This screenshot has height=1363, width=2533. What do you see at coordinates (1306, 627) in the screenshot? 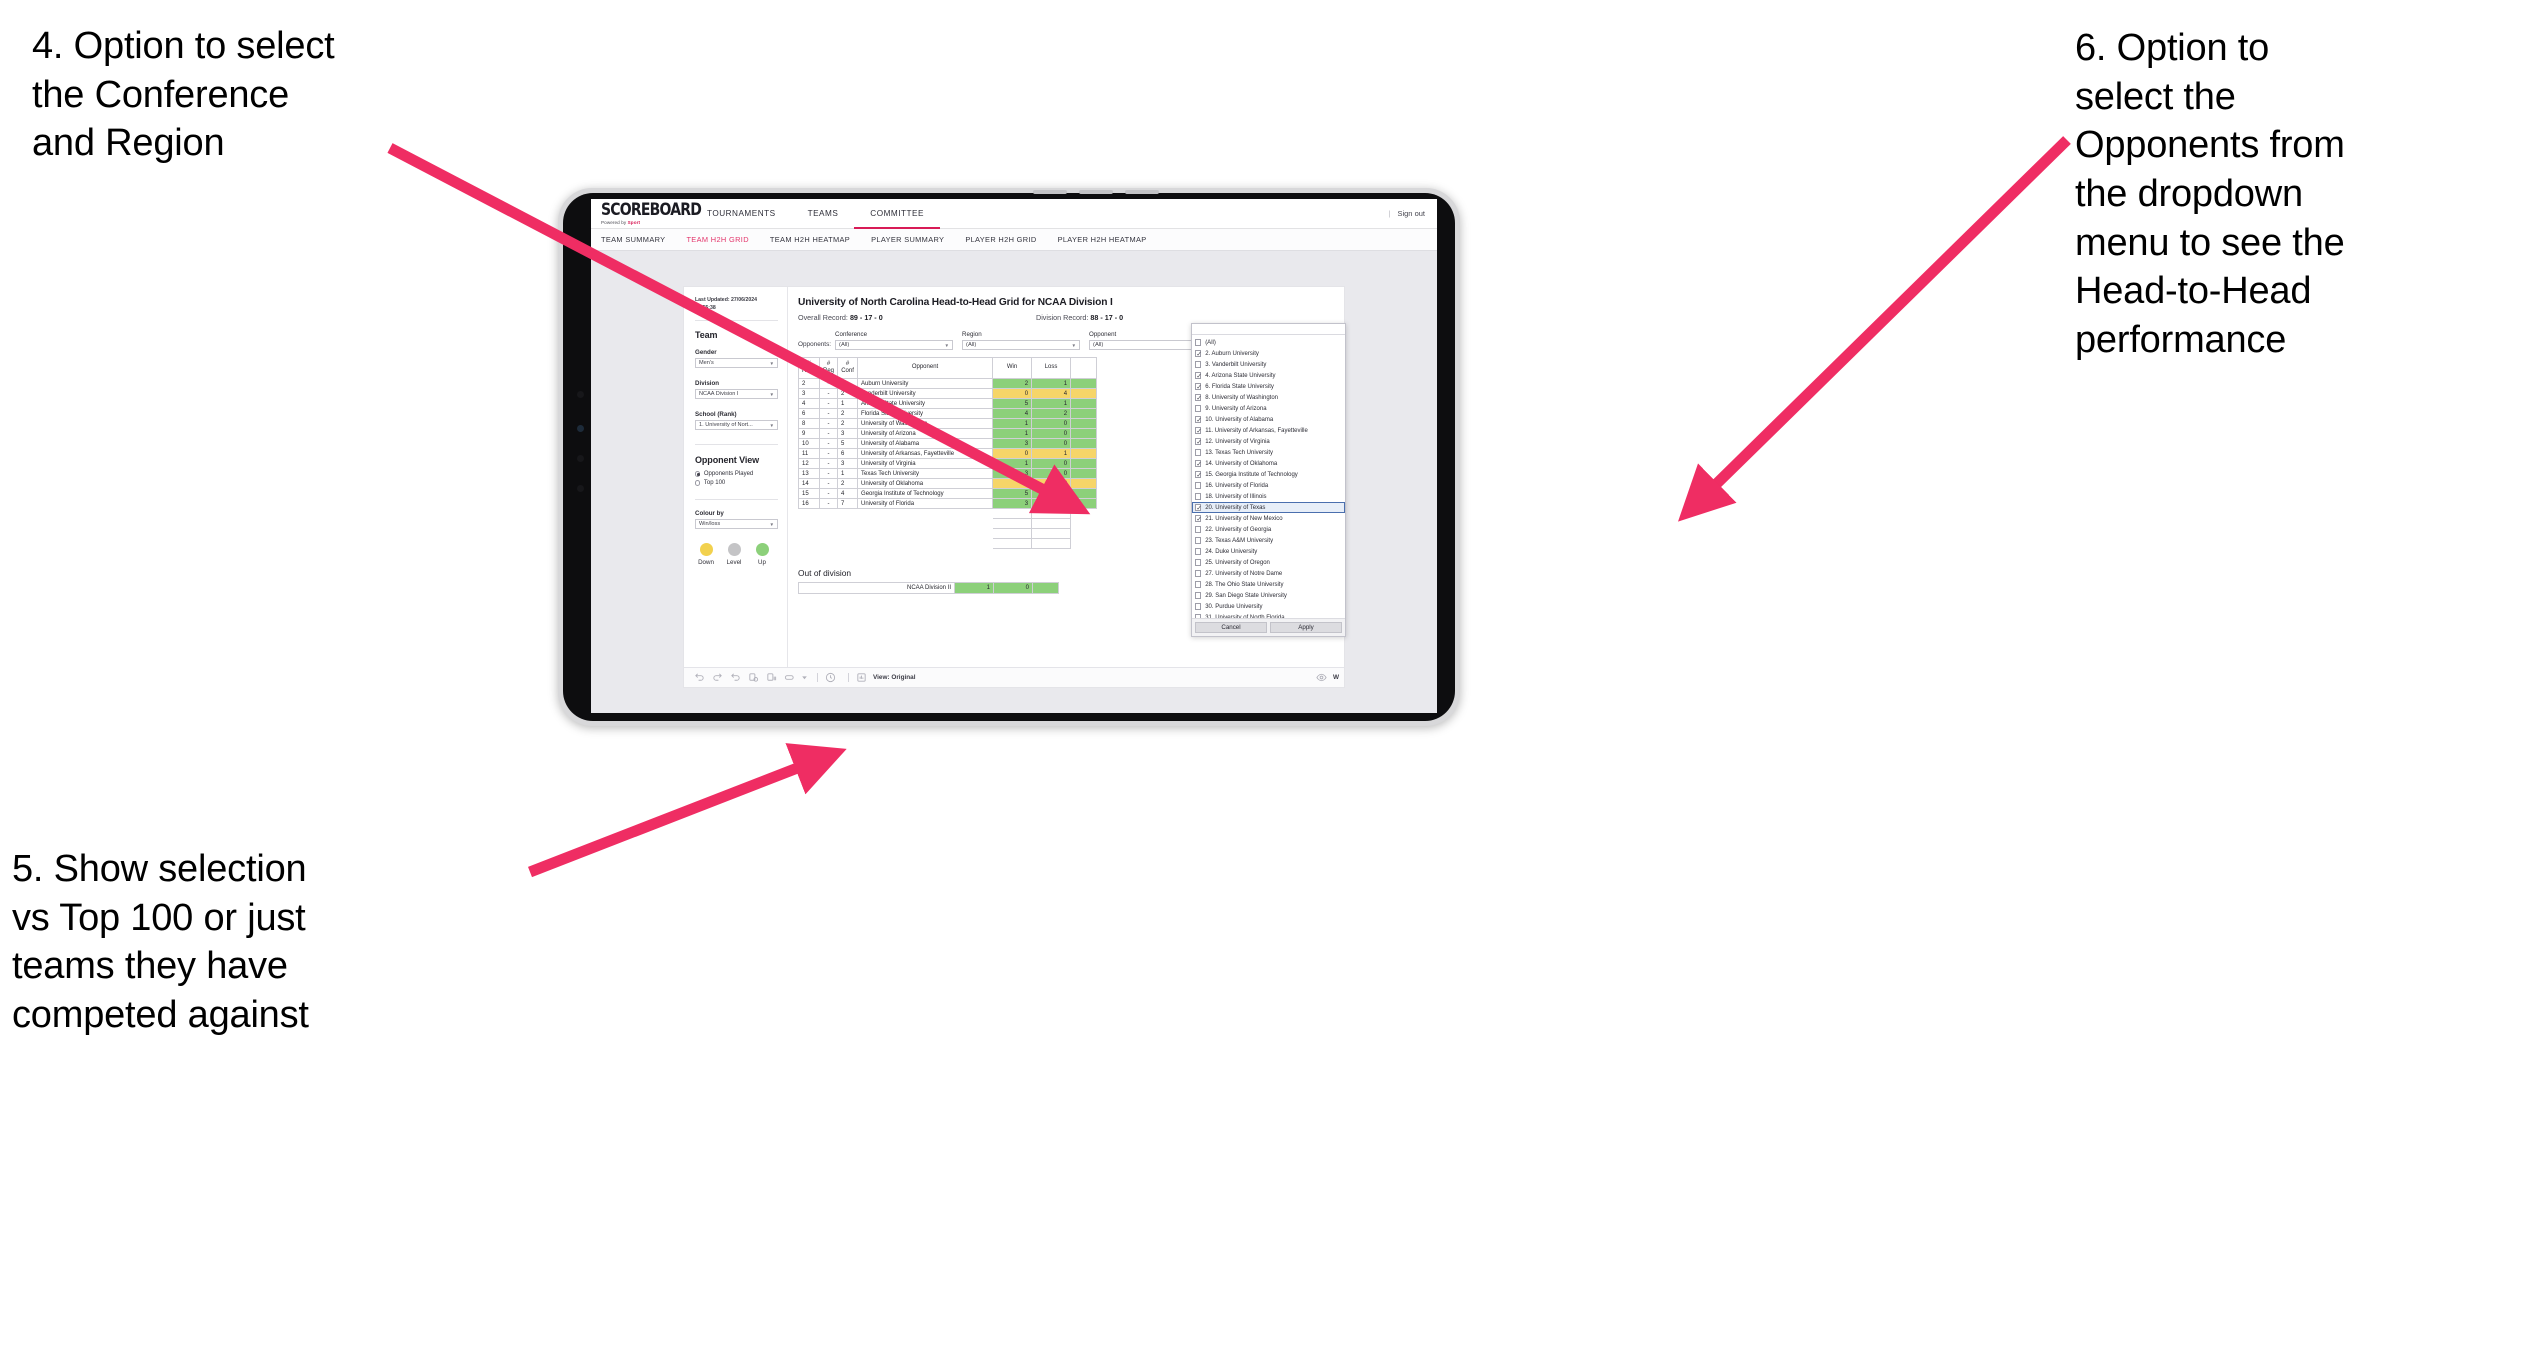
I see `apply-button: Apply` at bounding box center [1306, 627].